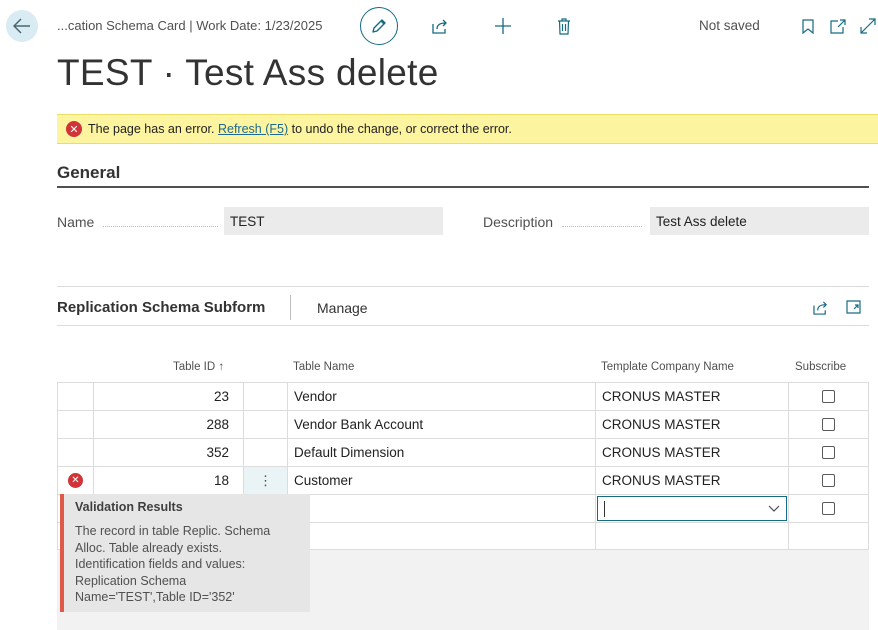  What do you see at coordinates (169, 425) in the screenshot?
I see `cell-table-id: 288` at bounding box center [169, 425].